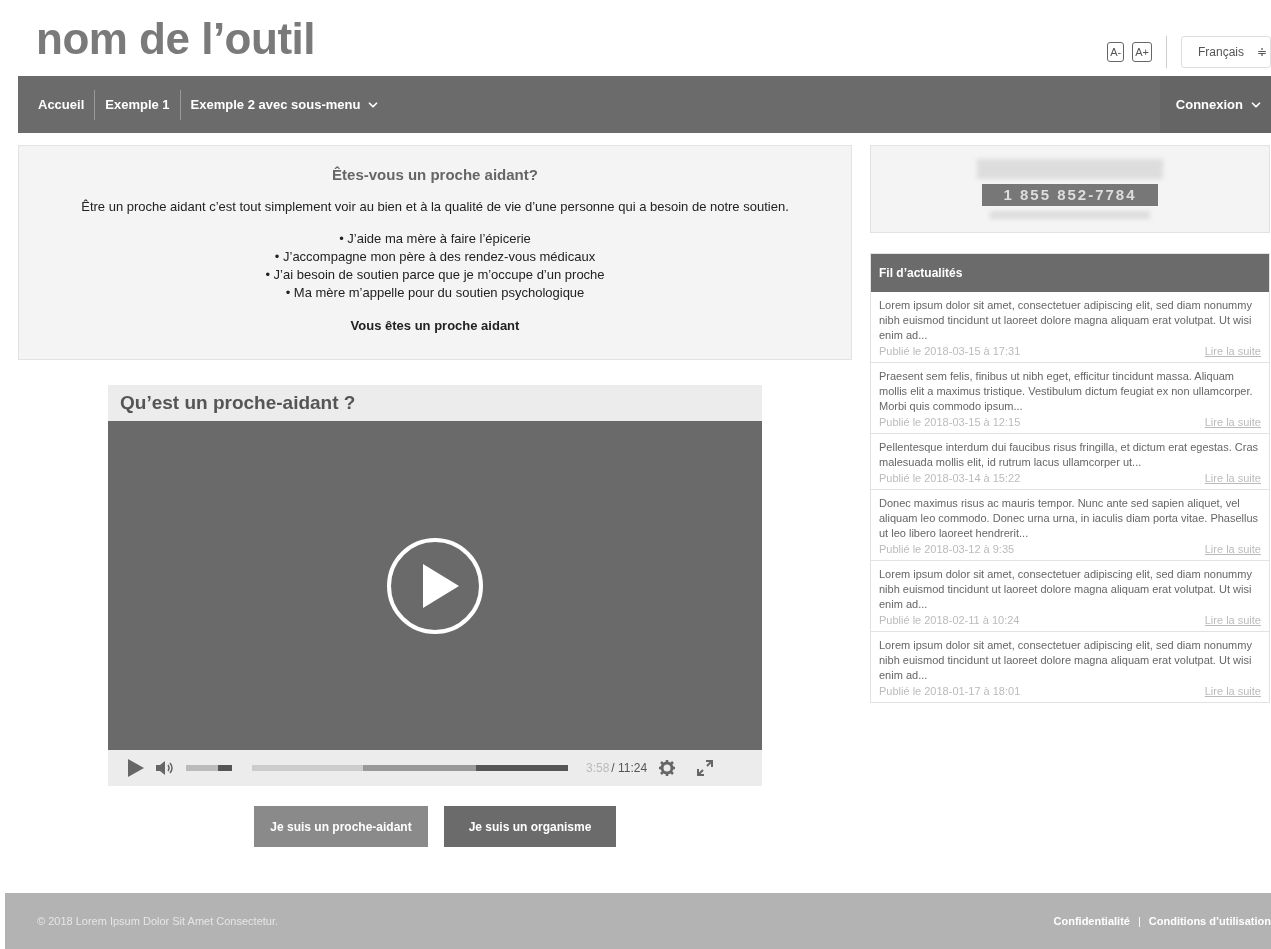  Describe the element at coordinates (175, 39) in the screenshot. I see `site-title: nom de l’outil` at that location.